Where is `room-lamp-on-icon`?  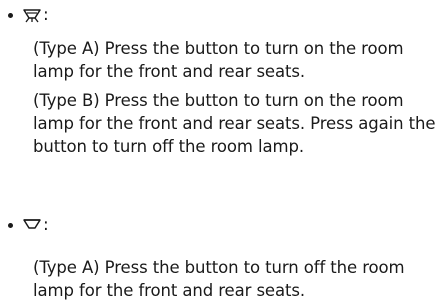 room-lamp-on-icon is located at coordinates (32, 15).